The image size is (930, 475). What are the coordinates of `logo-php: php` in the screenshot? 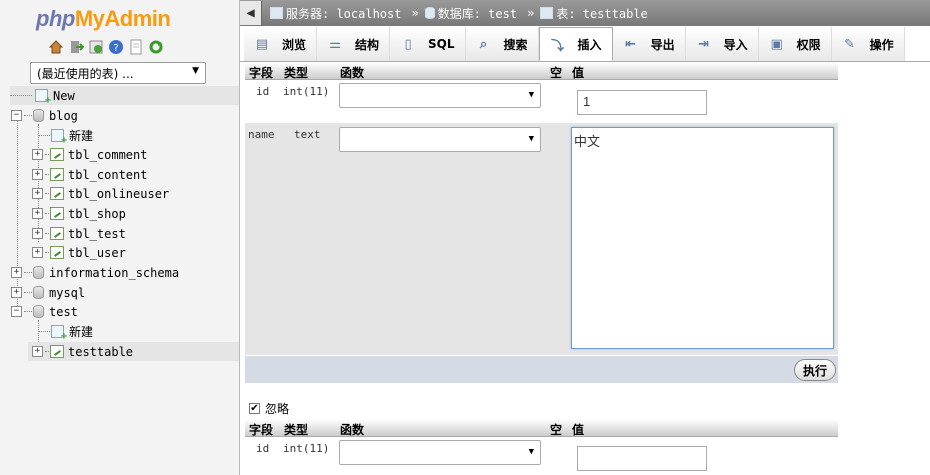 It's located at (55, 18).